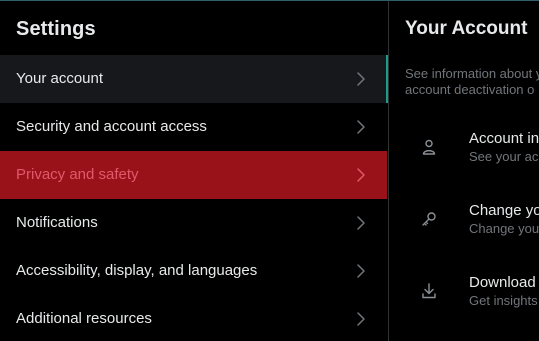 The height and width of the screenshot is (341, 539). Describe the element at coordinates (137, 270) in the screenshot. I see `menu-item-label: Accessibility, display, and languages` at that location.